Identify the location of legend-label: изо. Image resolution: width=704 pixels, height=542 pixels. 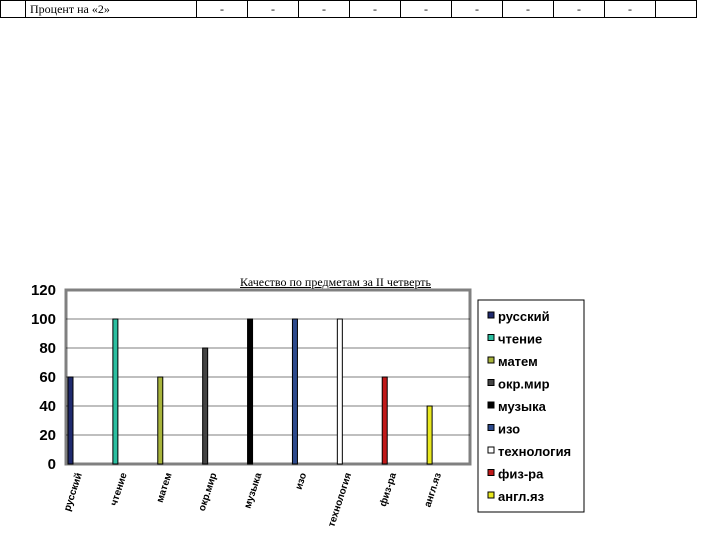
(509, 429).